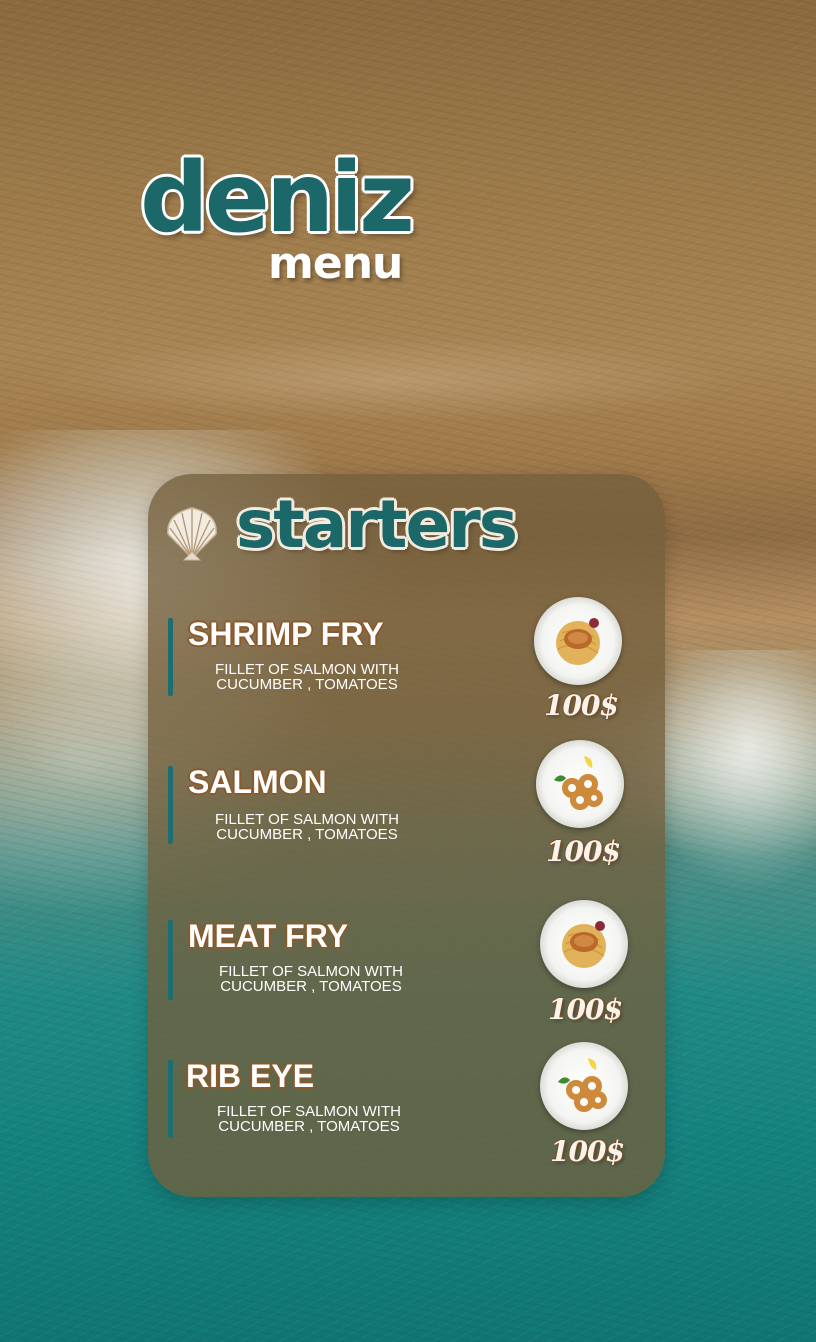 The image size is (816, 1342). What do you see at coordinates (257, 782) in the screenshot?
I see `item-name: SALMON` at bounding box center [257, 782].